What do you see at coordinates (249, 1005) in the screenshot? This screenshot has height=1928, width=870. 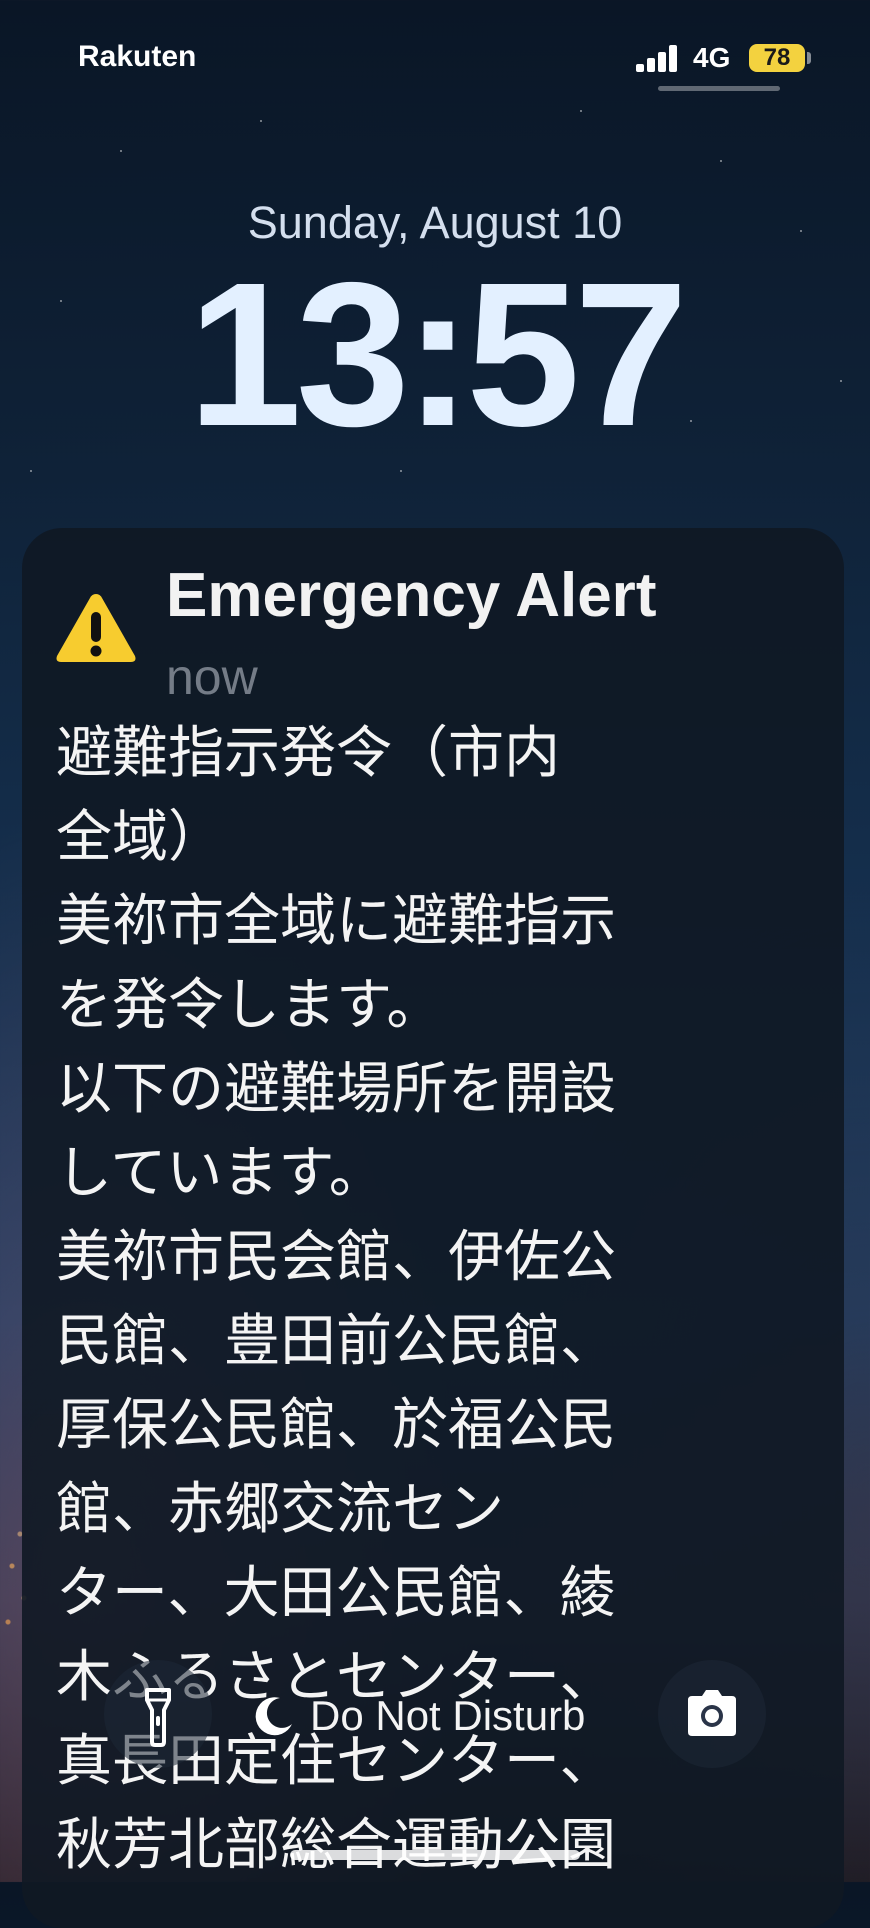 I see `alert-body-line: を発令します。` at bounding box center [249, 1005].